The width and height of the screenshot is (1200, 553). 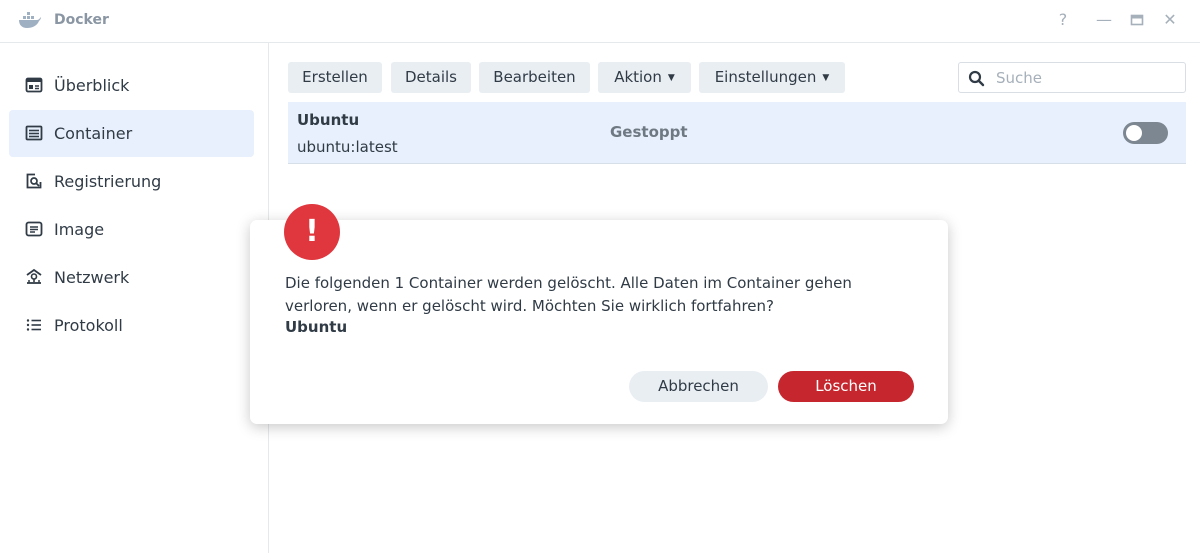 I want to click on image-icon, so click(x=34, y=229).